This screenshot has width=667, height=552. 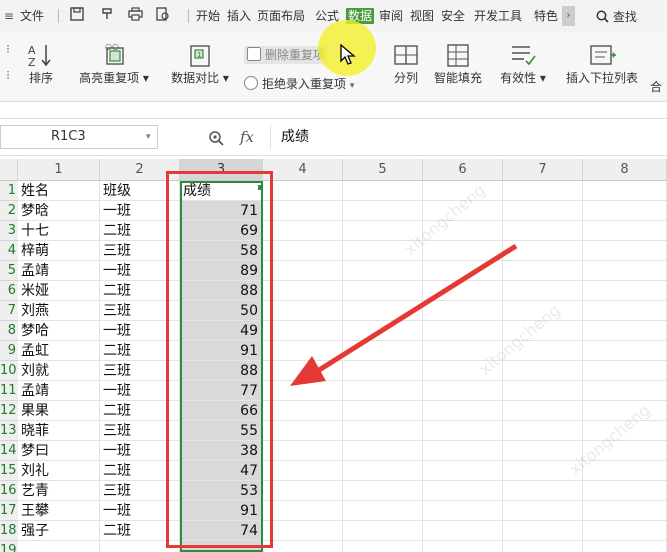 I want to click on row-header: 4, so click(x=9, y=251).